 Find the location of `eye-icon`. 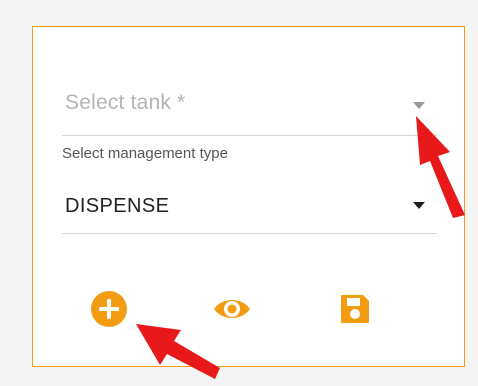

eye-icon is located at coordinates (232, 309).